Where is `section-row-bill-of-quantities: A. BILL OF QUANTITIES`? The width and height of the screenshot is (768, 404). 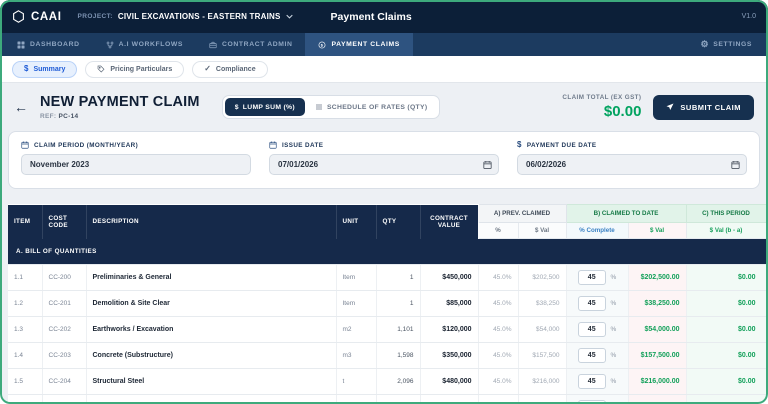
section-row-bill-of-quantities: A. BILL OF QUANTITIES is located at coordinates (387, 251).